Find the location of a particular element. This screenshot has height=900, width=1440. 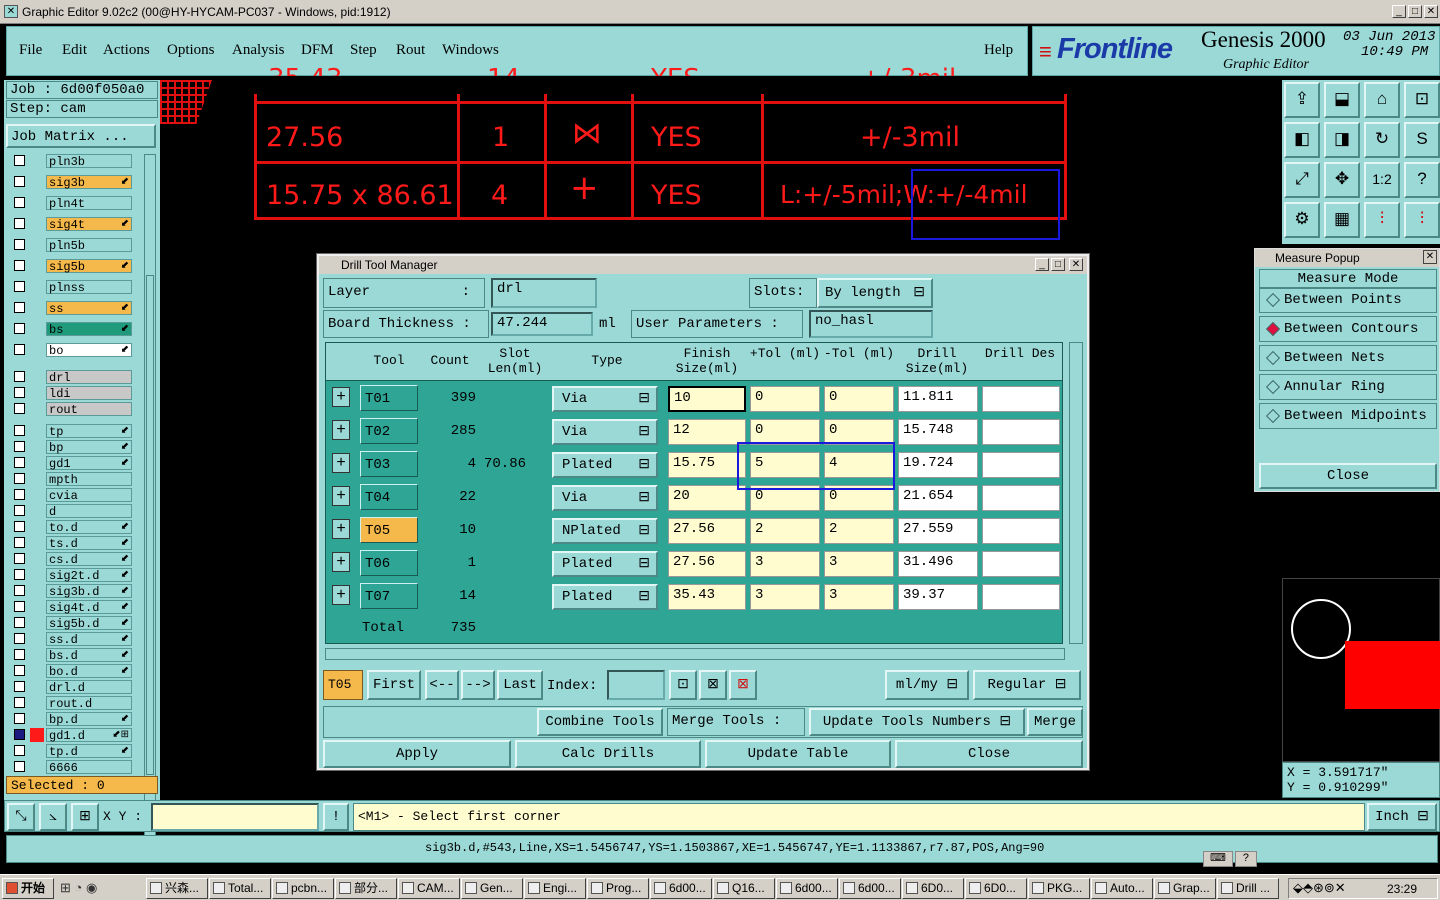

layer-row: ldi is located at coordinates (72, 393).